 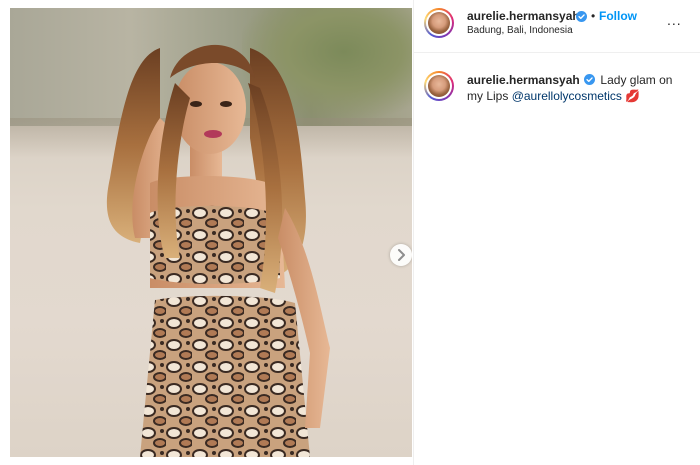 I want to click on avatar, so click(x=439, y=23).